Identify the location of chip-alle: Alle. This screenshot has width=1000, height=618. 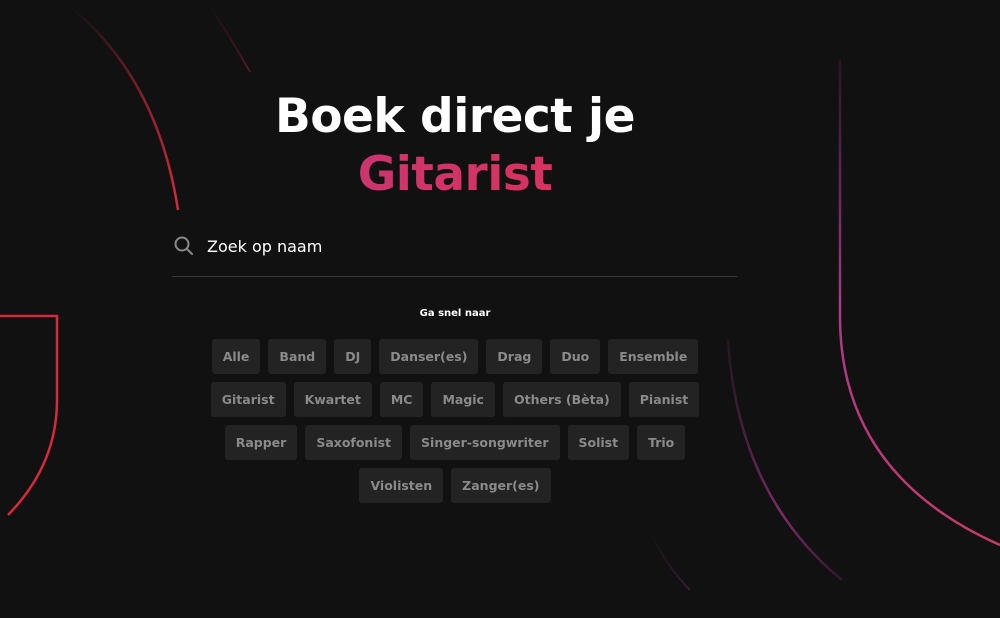
(236, 356).